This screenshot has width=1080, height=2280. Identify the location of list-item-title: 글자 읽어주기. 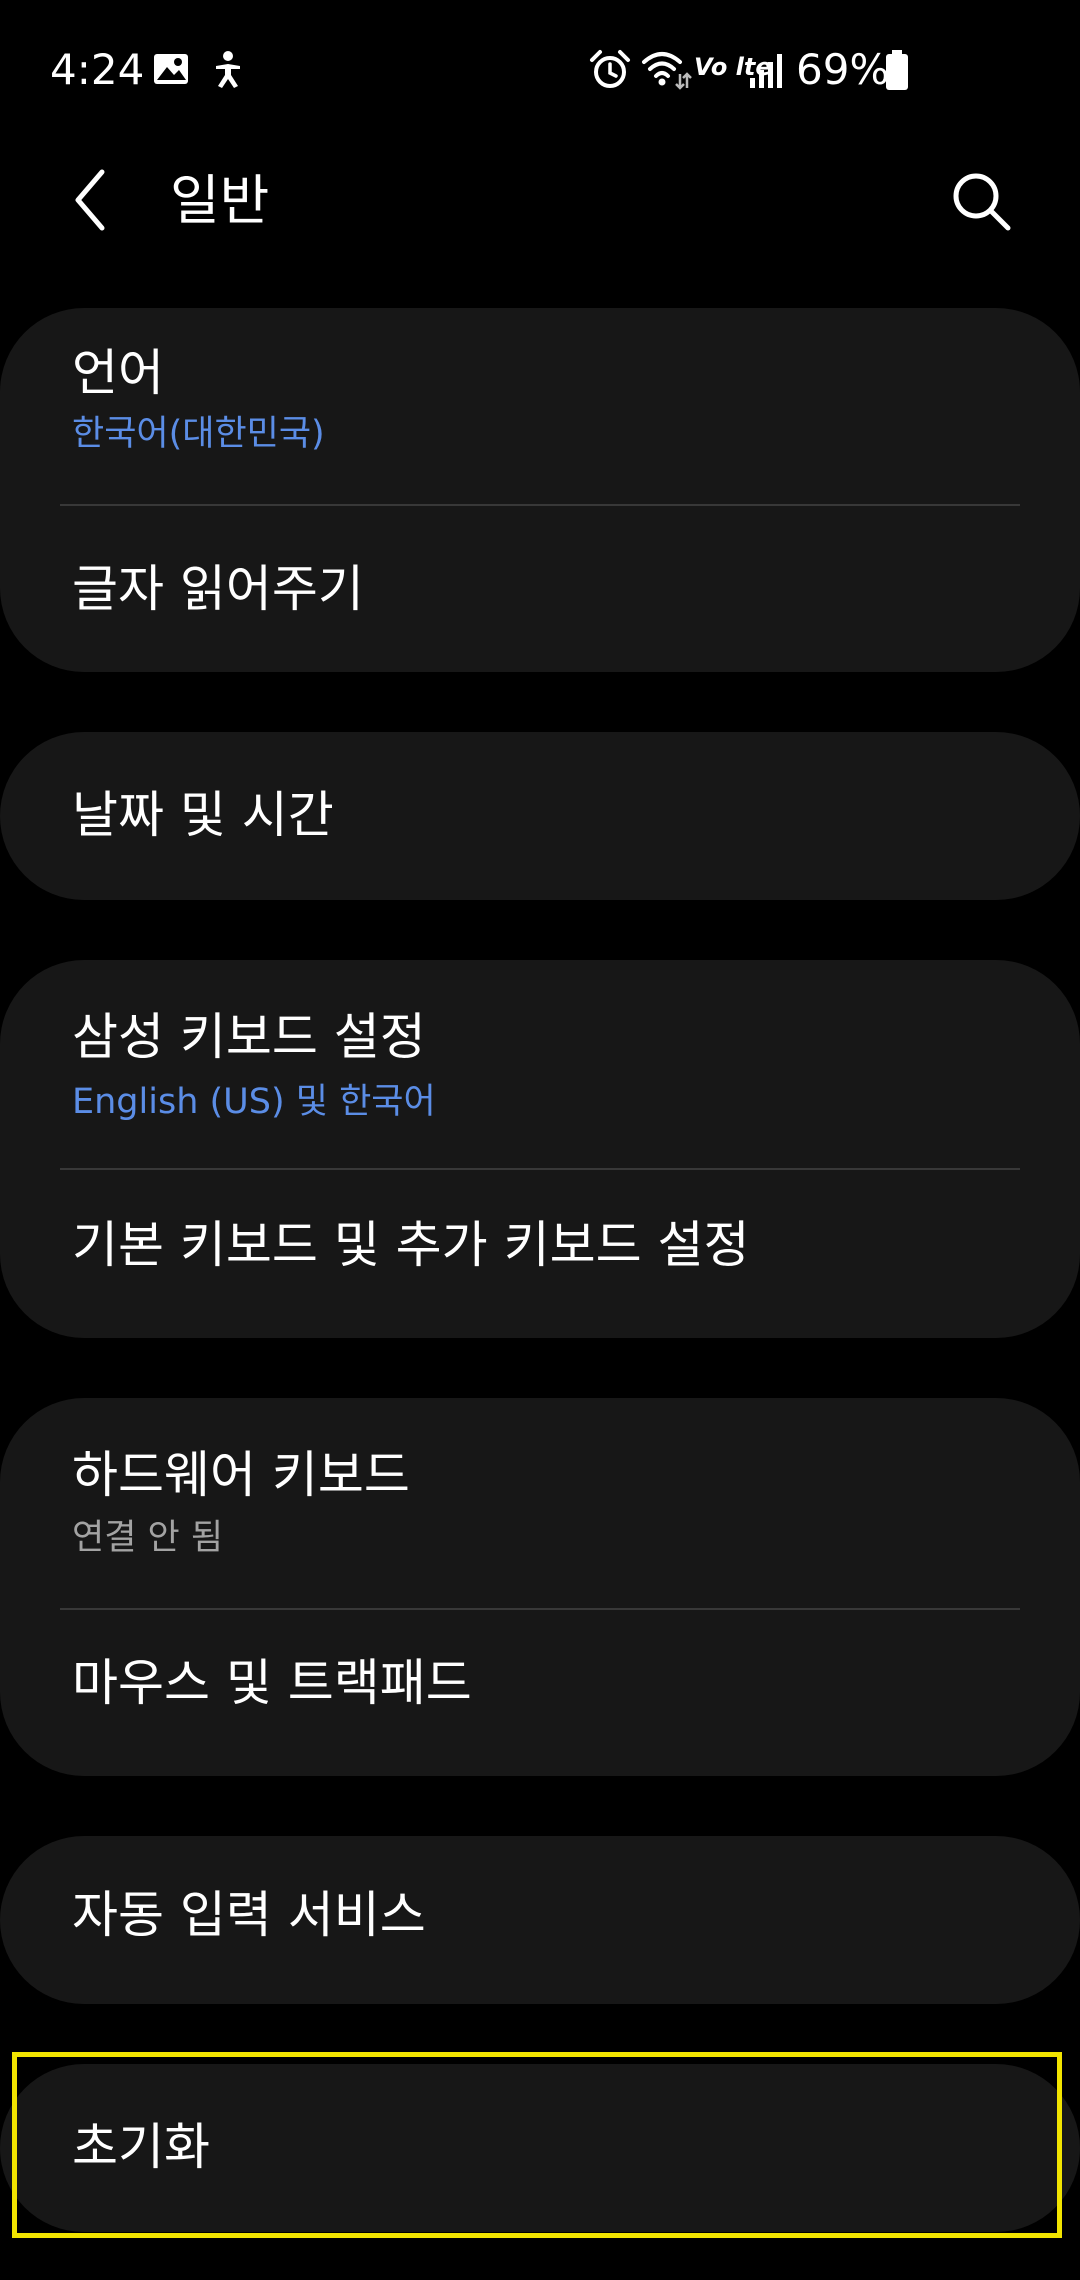
(218, 589).